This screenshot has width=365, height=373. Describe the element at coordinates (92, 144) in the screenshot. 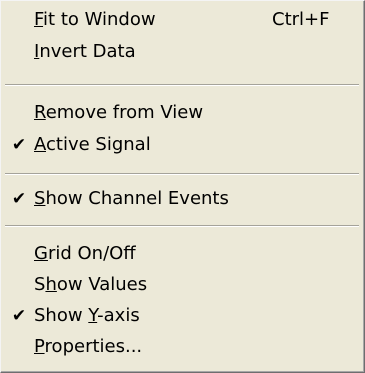

I see `menu-item-label: Active Signal` at that location.